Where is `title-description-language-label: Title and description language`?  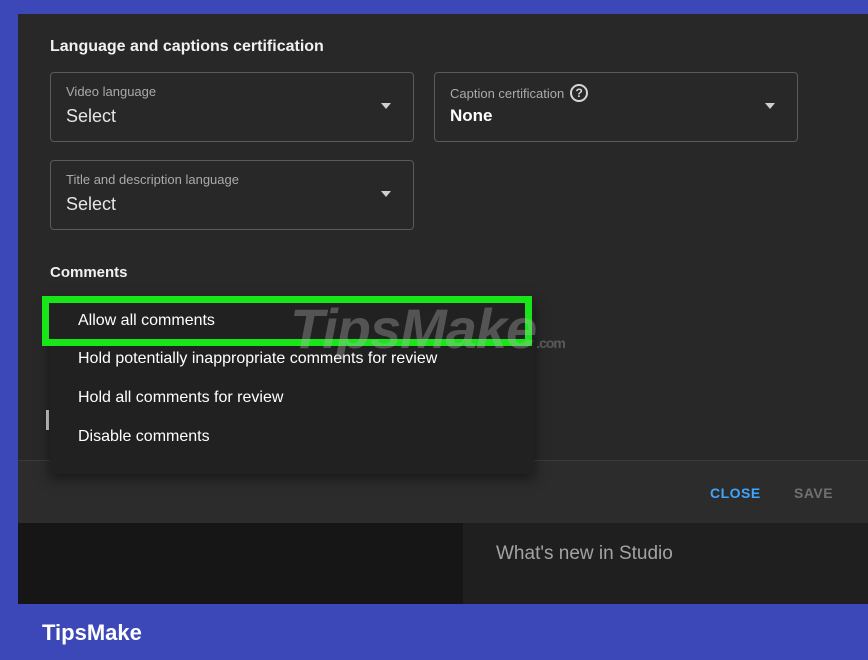 title-description-language-label: Title and description language is located at coordinates (152, 179).